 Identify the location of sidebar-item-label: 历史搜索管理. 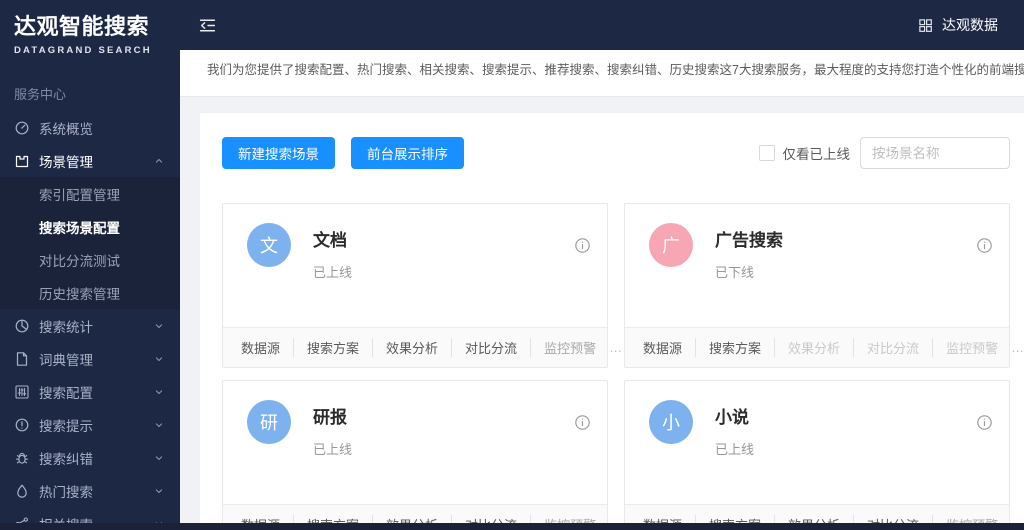
(79, 294).